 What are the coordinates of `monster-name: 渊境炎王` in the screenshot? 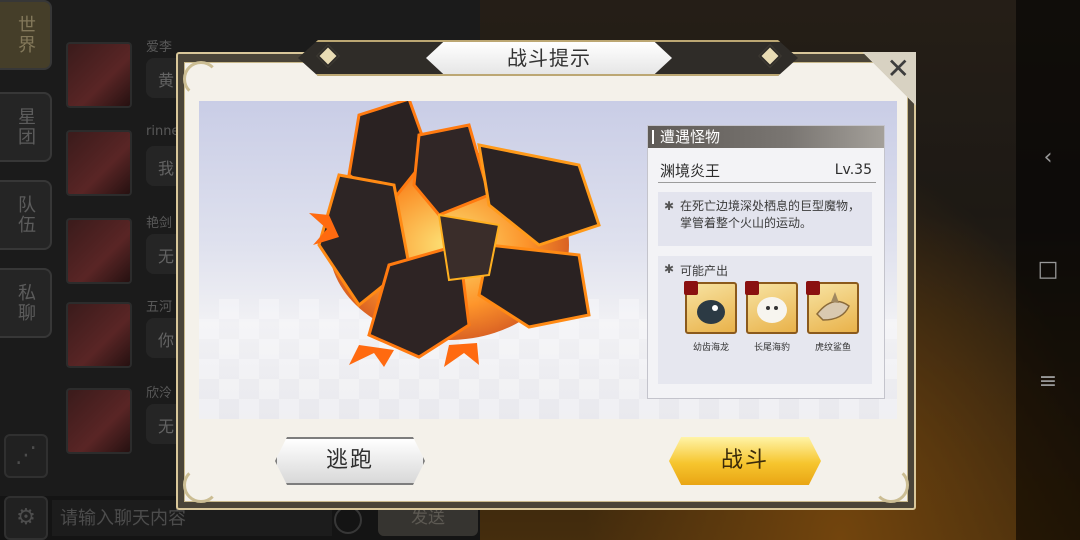 It's located at (690, 171).